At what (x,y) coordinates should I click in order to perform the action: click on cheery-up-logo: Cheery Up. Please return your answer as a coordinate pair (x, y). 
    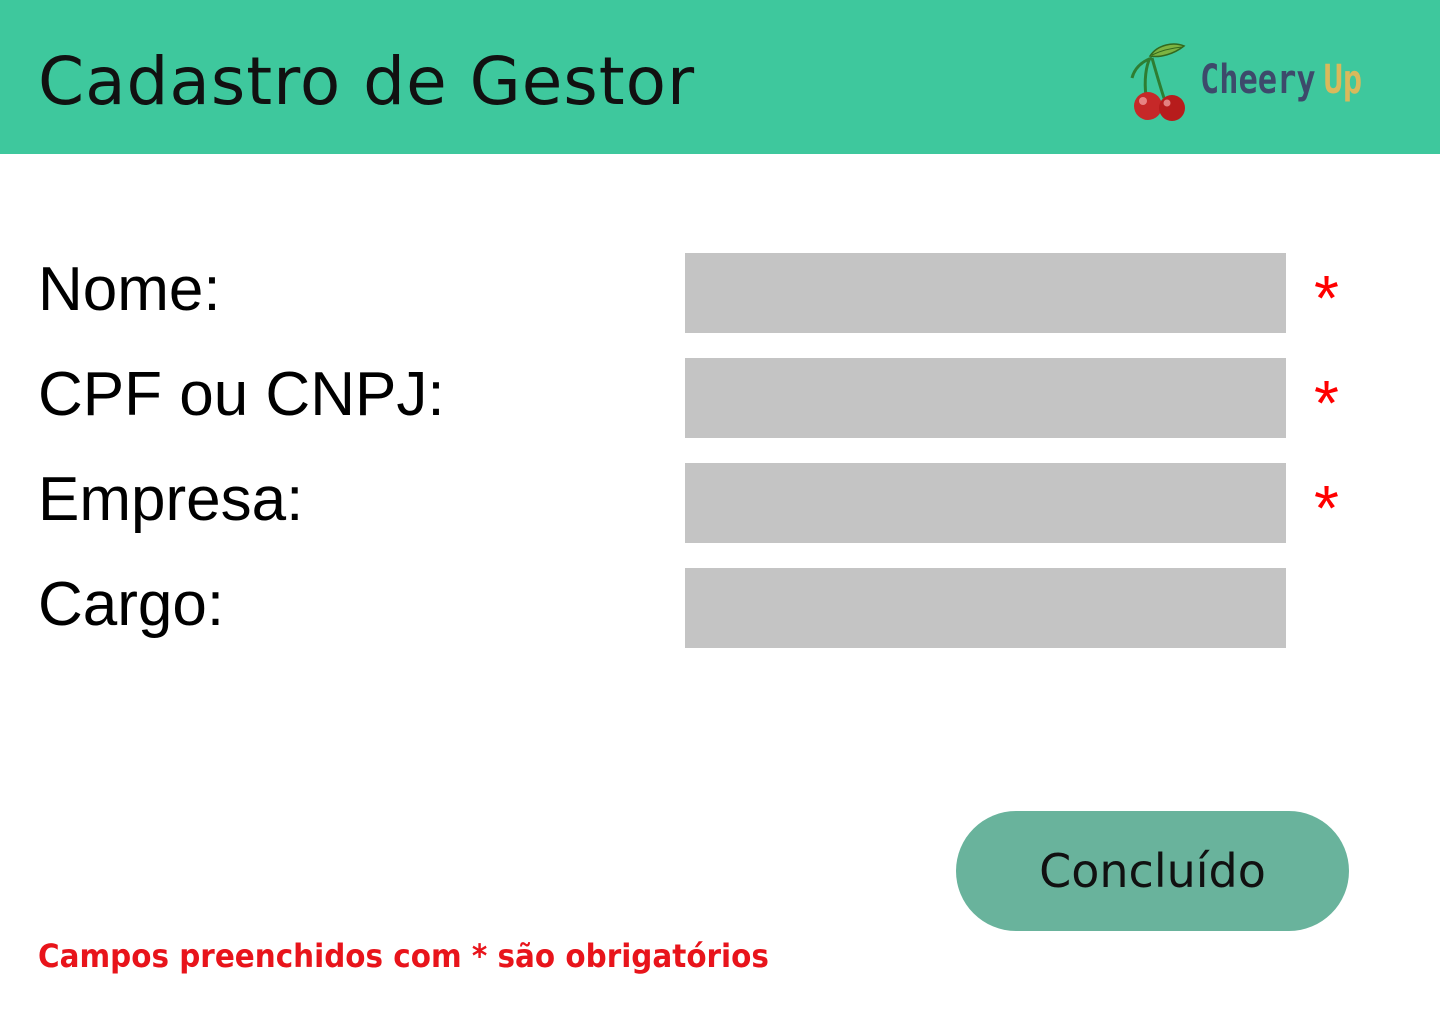
    Looking at the image, I should click on (1261, 85).